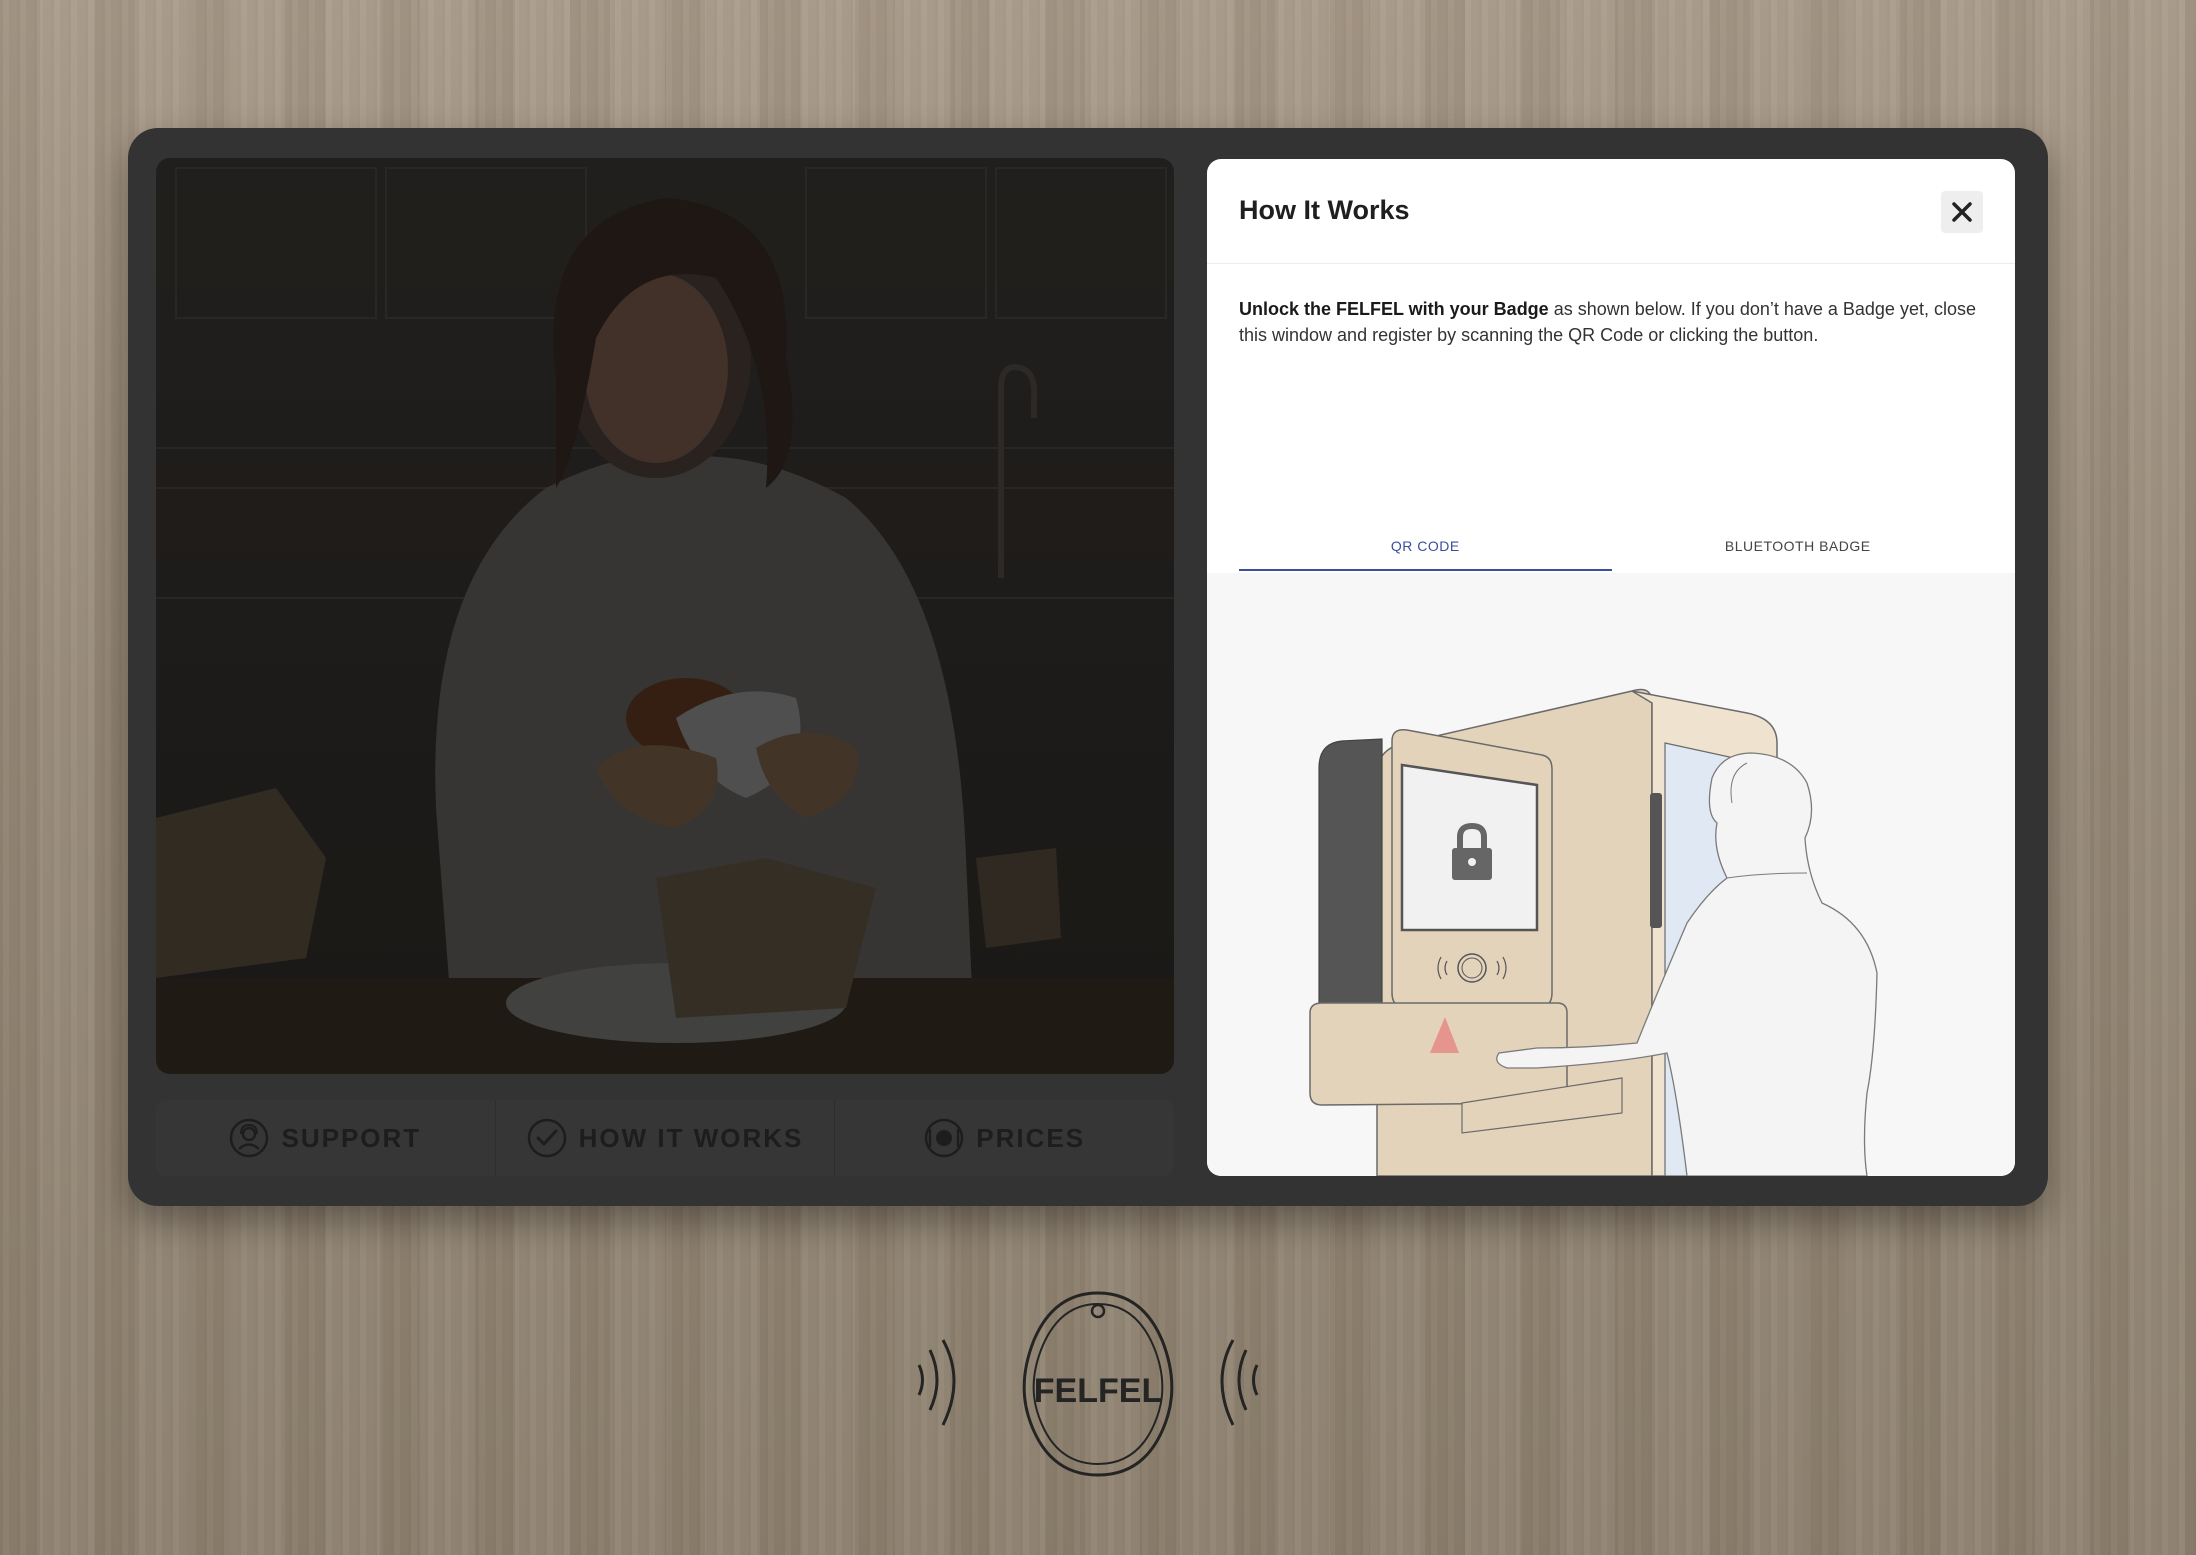 This screenshot has width=2196, height=1555. I want to click on modal-tabs: QR CODE BLUETOOTH BADGE, so click(1611, 547).